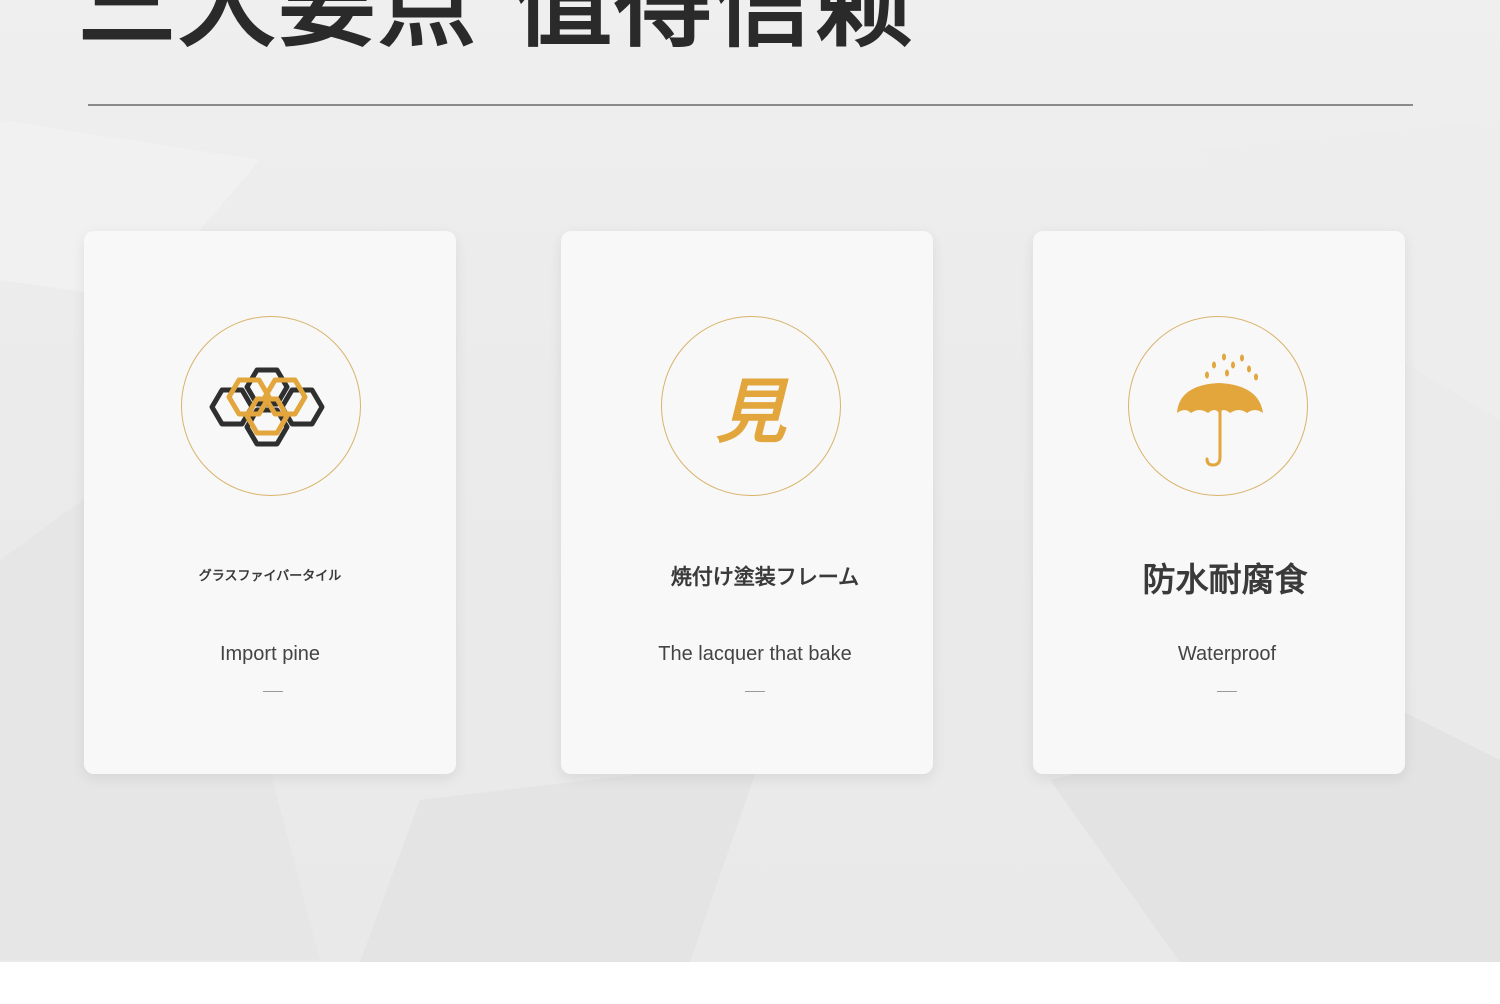 The width and height of the screenshot is (1500, 1004). I want to click on page-title: 三大要点 值得信赖, so click(496, 30).